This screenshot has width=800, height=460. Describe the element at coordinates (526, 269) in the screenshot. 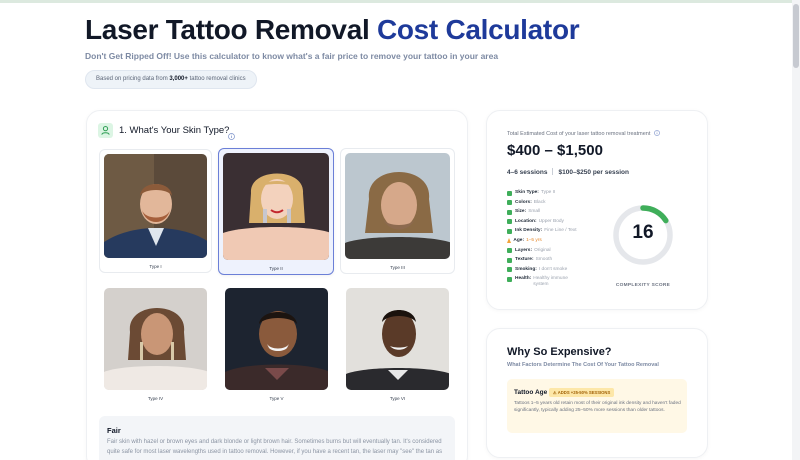

I see `factor-key: Smoking:` at that location.